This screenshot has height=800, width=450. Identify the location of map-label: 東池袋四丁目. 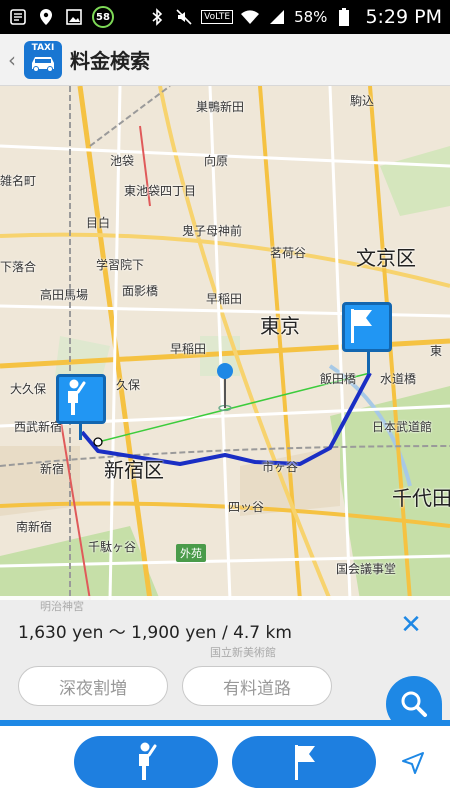
(160, 191).